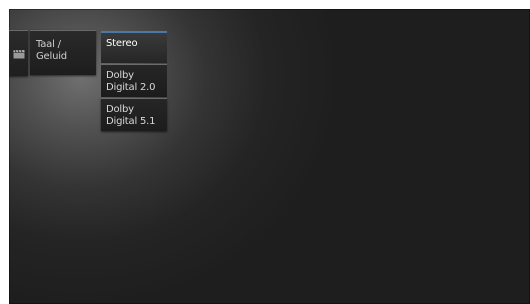 The width and height of the screenshot is (530, 304). I want to click on menu-tab-language-audio: Taal / Geluid, so click(63, 52).